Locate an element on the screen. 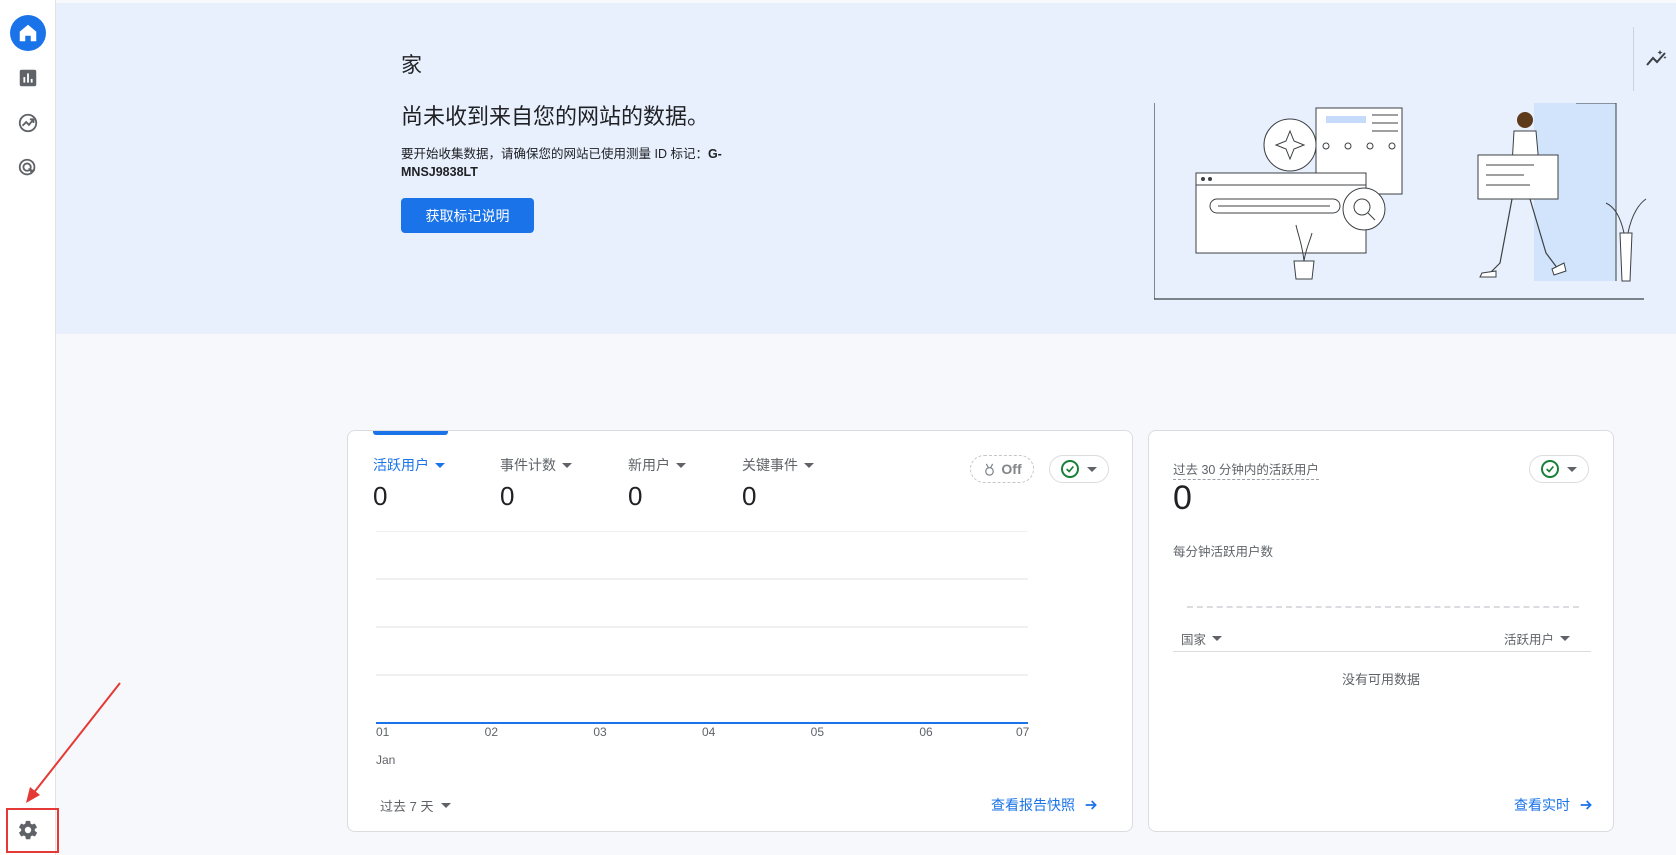 The width and height of the screenshot is (1676, 855). view-reports-snapshot-label: 查看报告快照 is located at coordinates (1033, 805).